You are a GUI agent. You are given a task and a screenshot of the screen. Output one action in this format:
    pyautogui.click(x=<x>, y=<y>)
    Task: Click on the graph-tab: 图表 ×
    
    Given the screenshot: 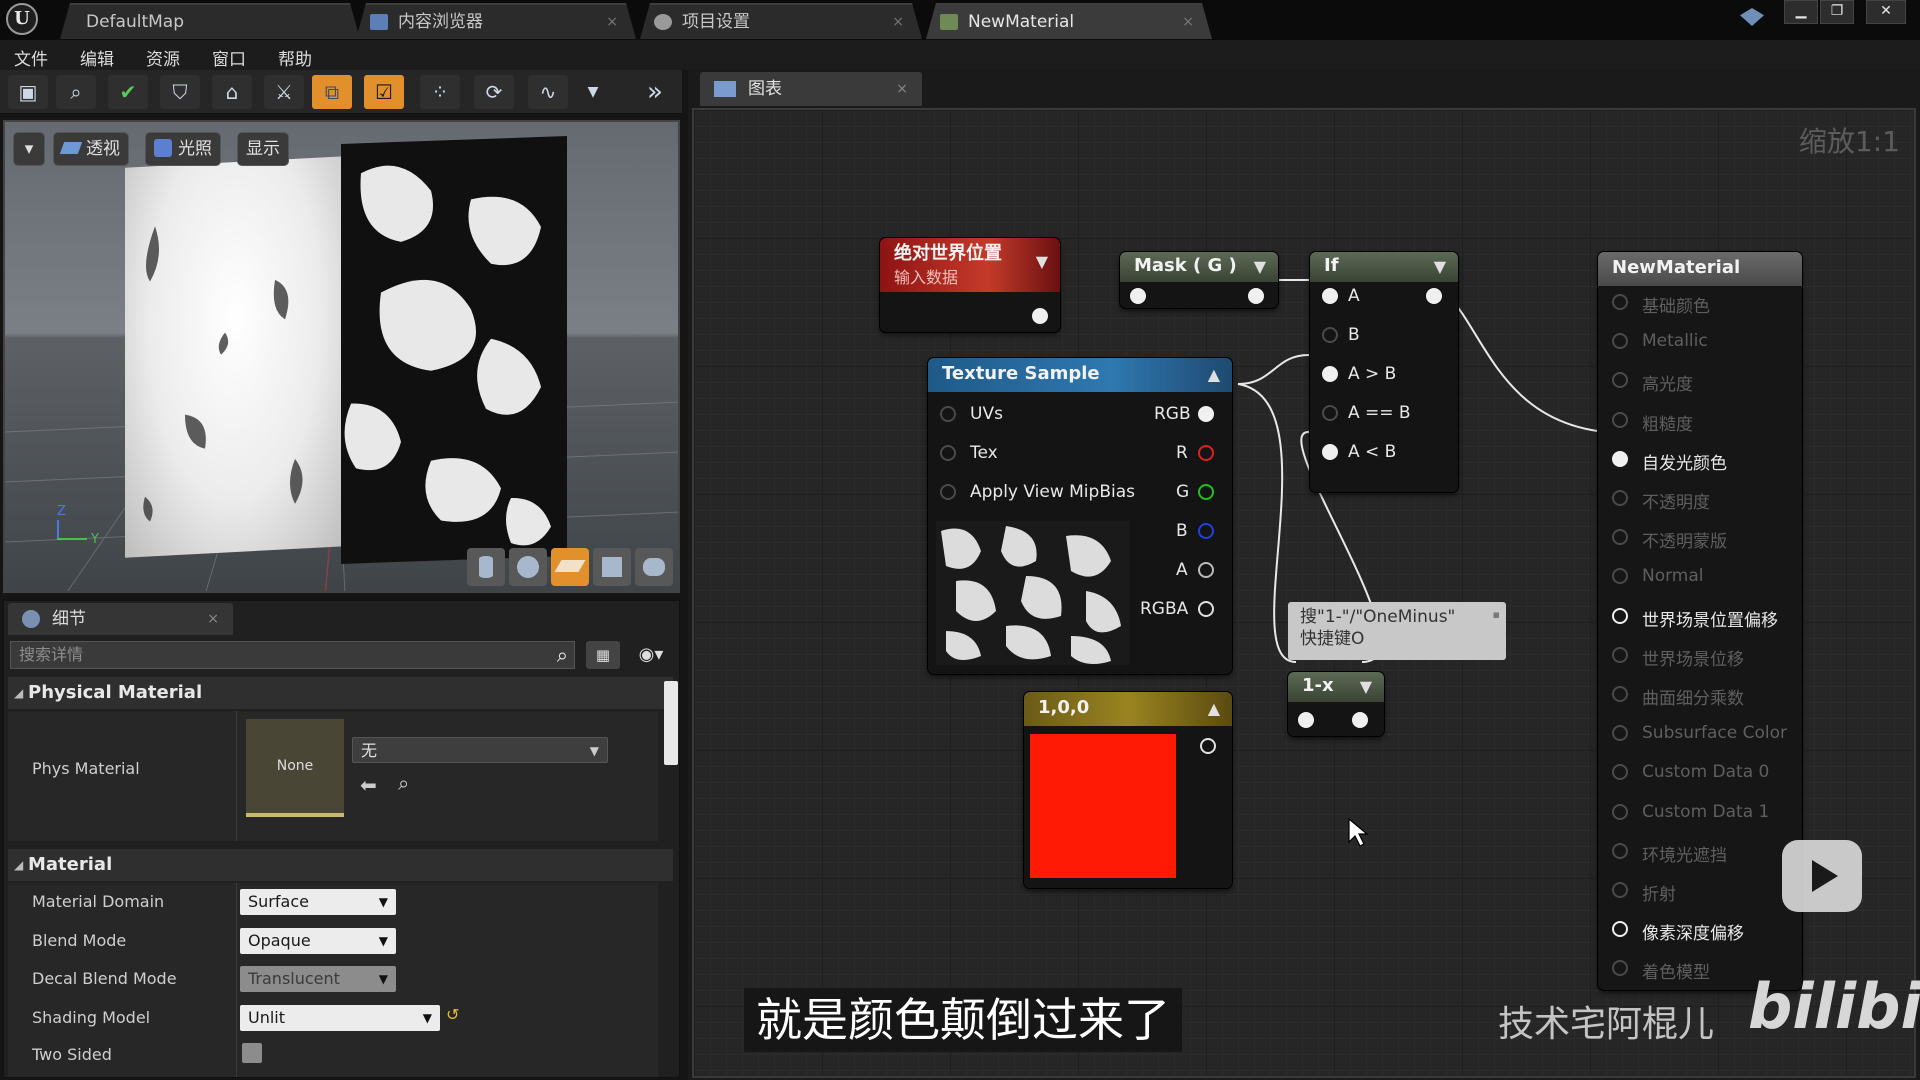 What is the action you would take?
    pyautogui.click(x=811, y=89)
    